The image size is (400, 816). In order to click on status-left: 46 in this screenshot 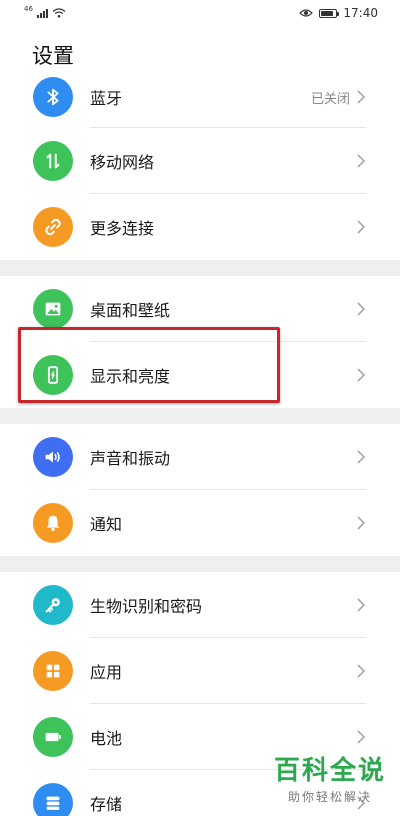, I will do `click(45, 11)`.